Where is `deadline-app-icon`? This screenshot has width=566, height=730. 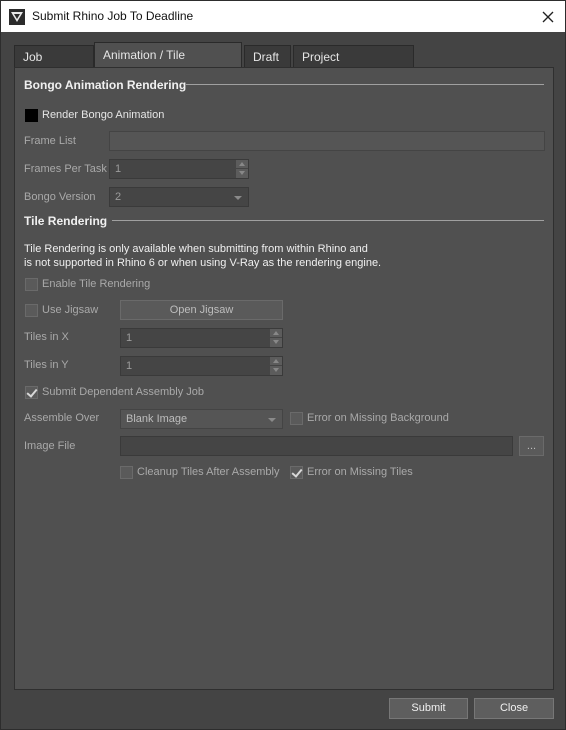
deadline-app-icon is located at coordinates (17, 17).